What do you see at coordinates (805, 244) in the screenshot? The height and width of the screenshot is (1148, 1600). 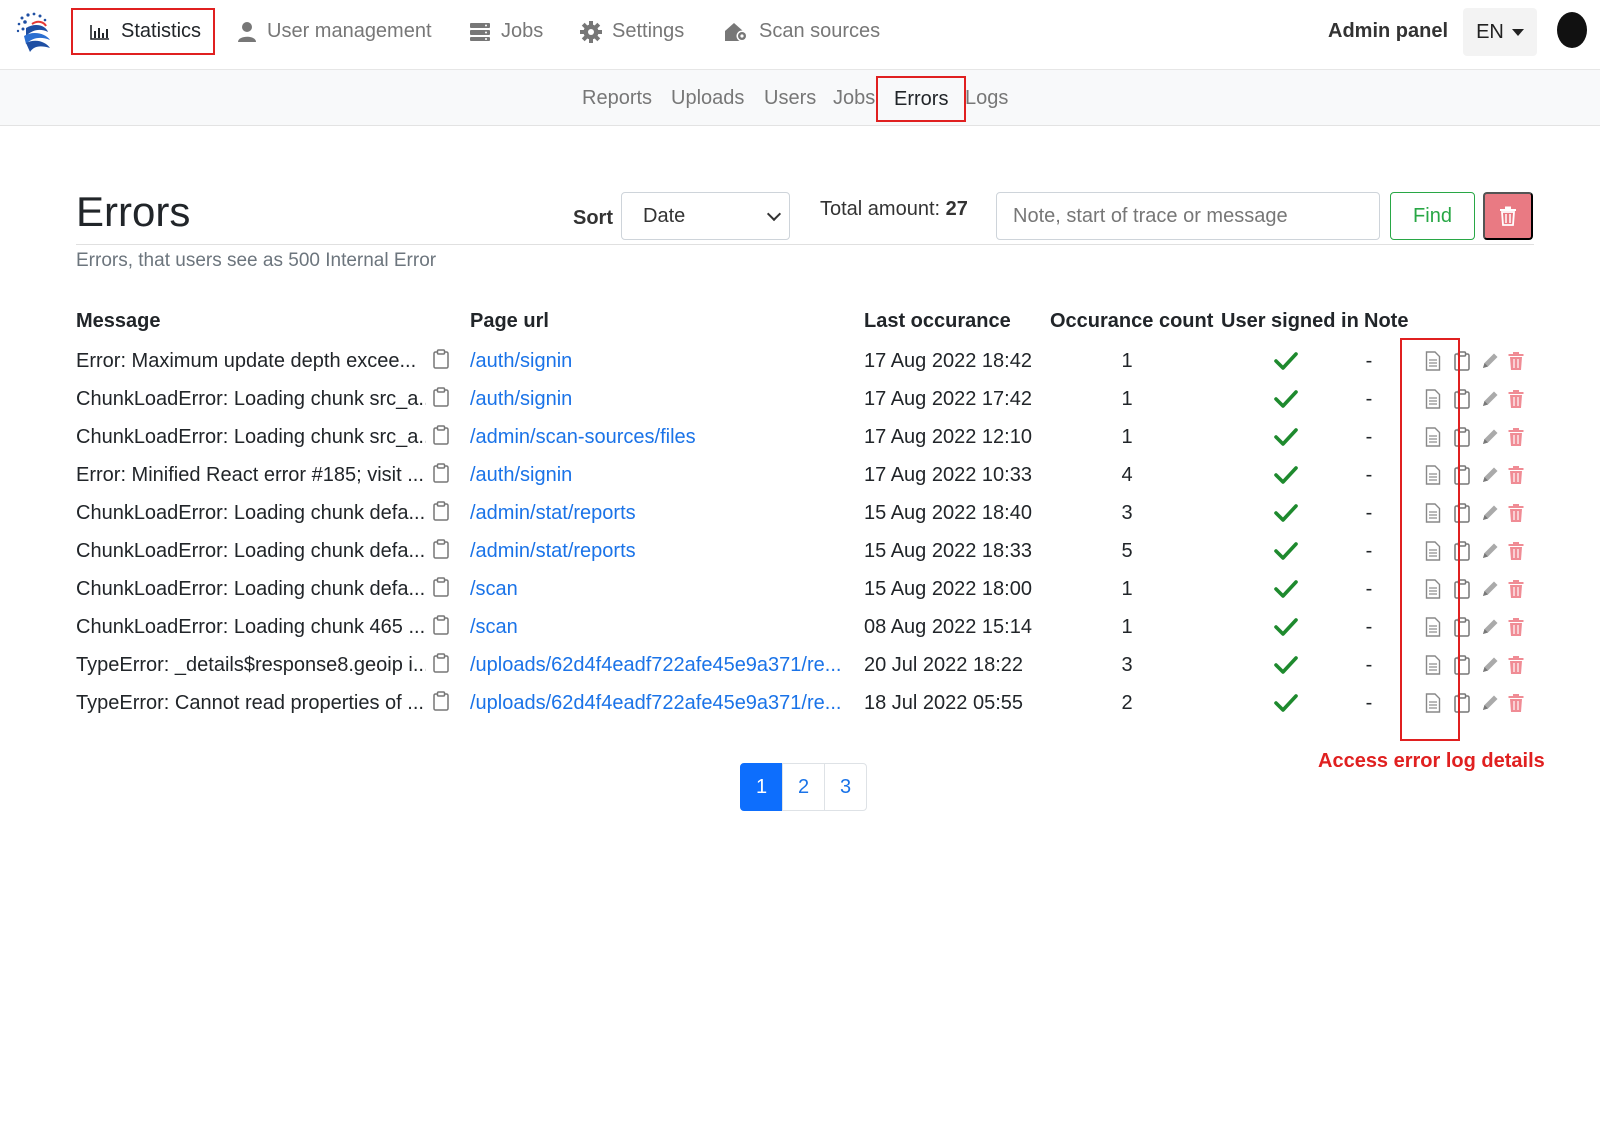 I see `title-divider` at bounding box center [805, 244].